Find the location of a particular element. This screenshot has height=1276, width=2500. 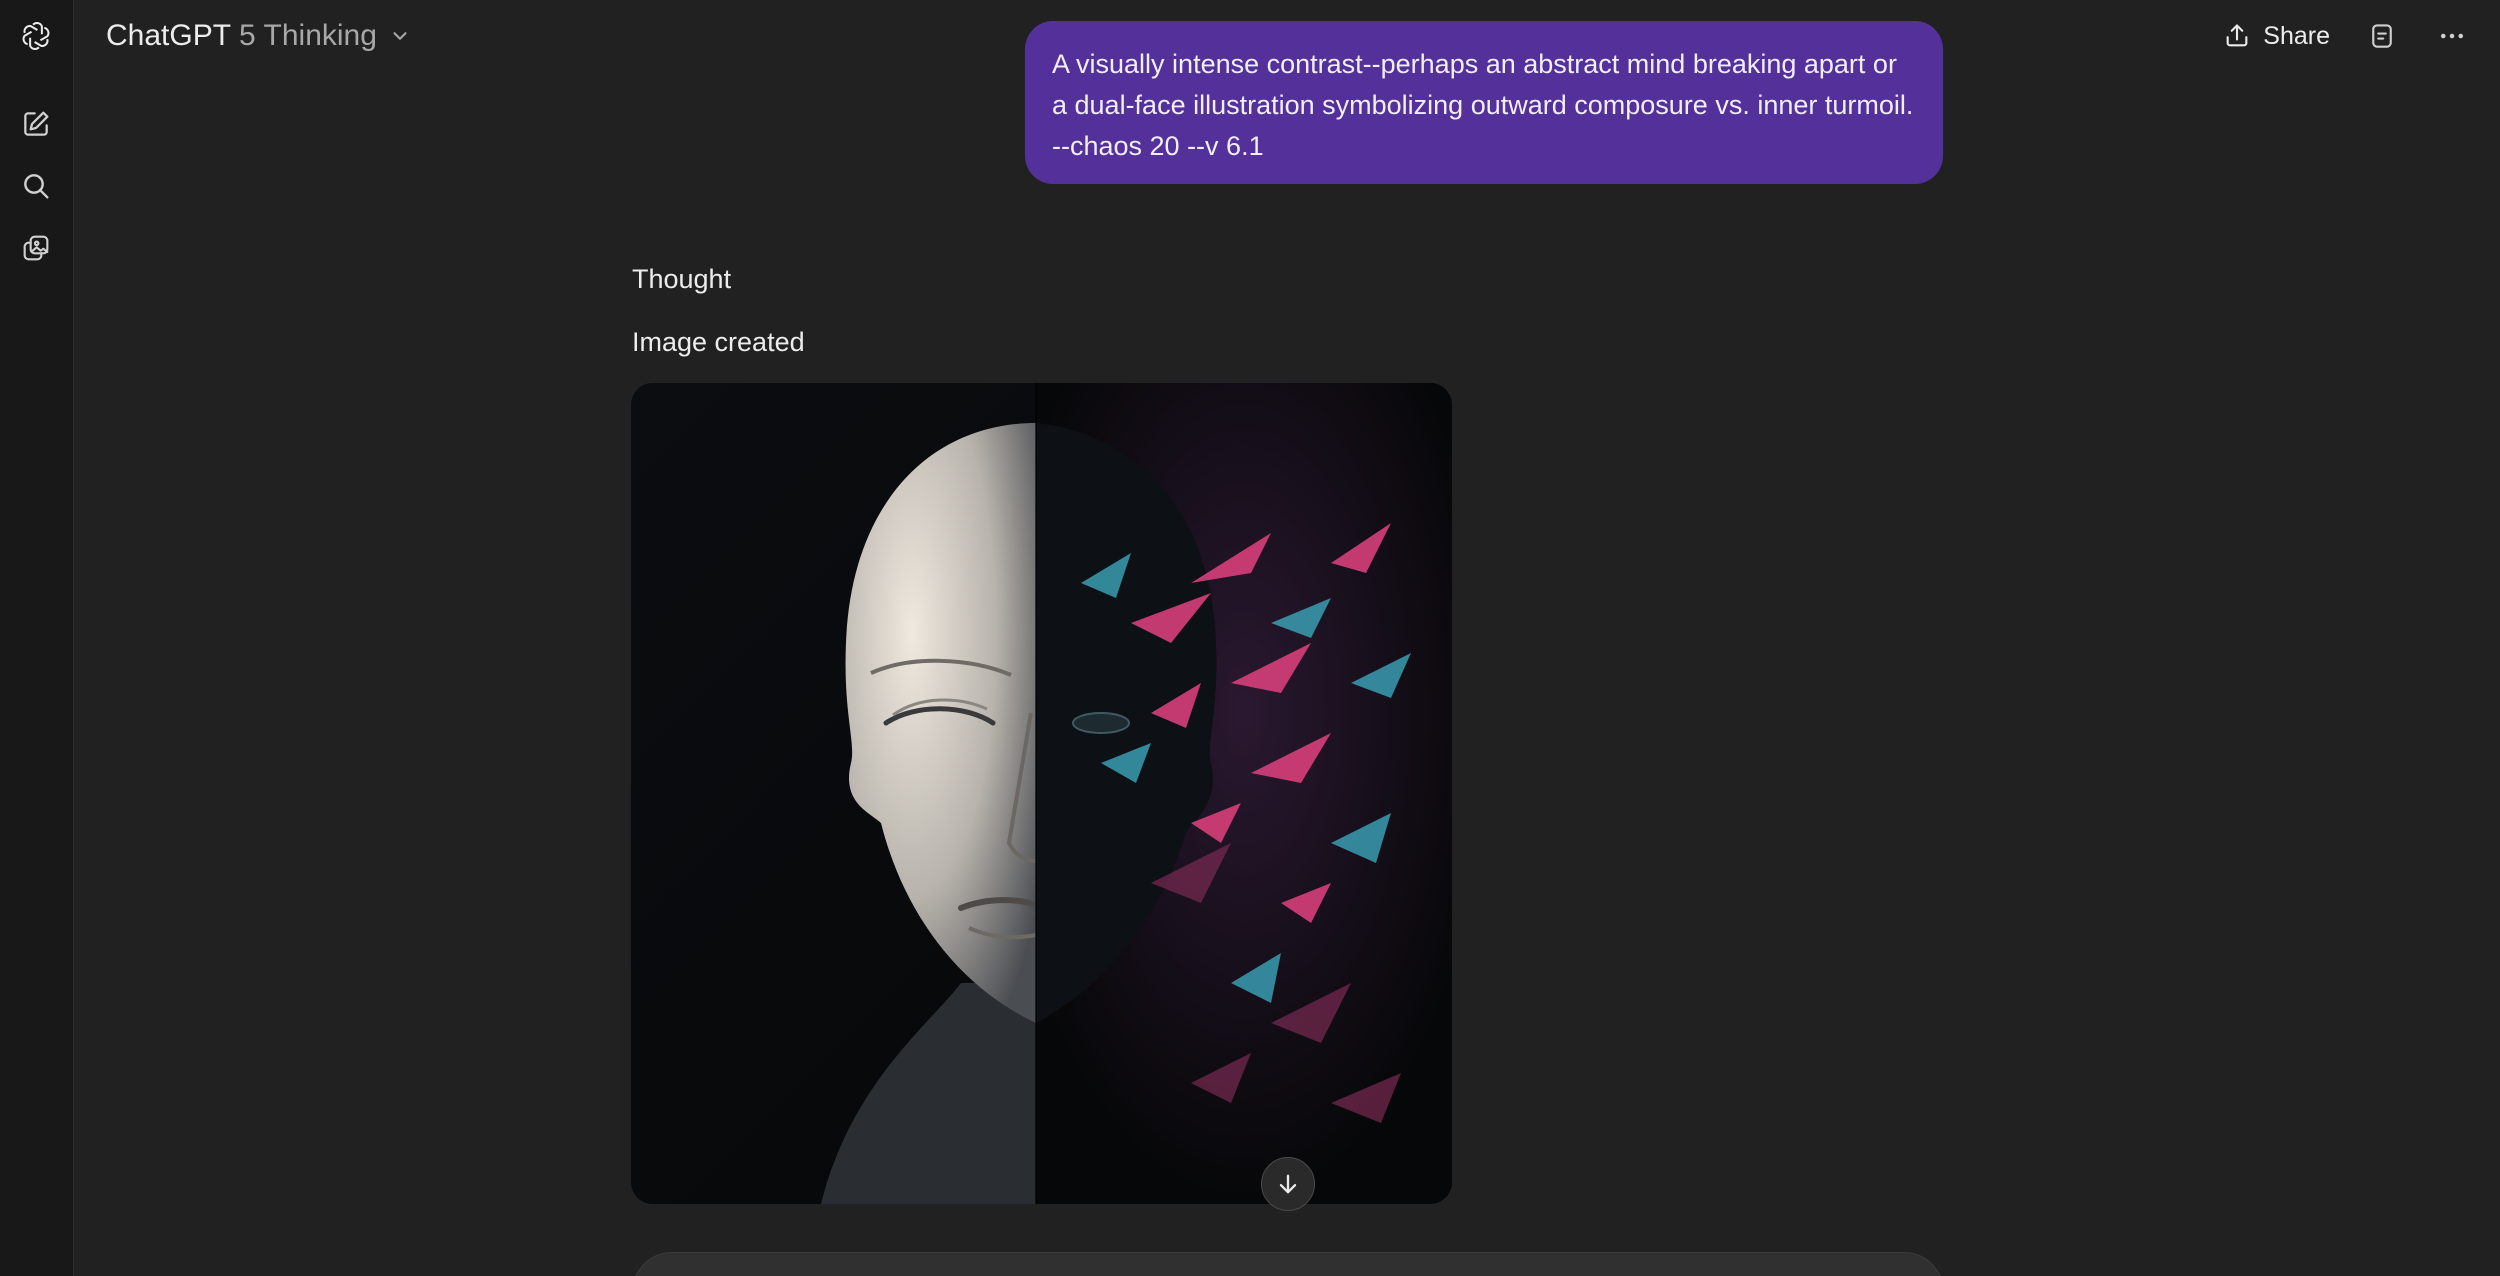

thought-toggle: Thought is located at coordinates (681, 279).